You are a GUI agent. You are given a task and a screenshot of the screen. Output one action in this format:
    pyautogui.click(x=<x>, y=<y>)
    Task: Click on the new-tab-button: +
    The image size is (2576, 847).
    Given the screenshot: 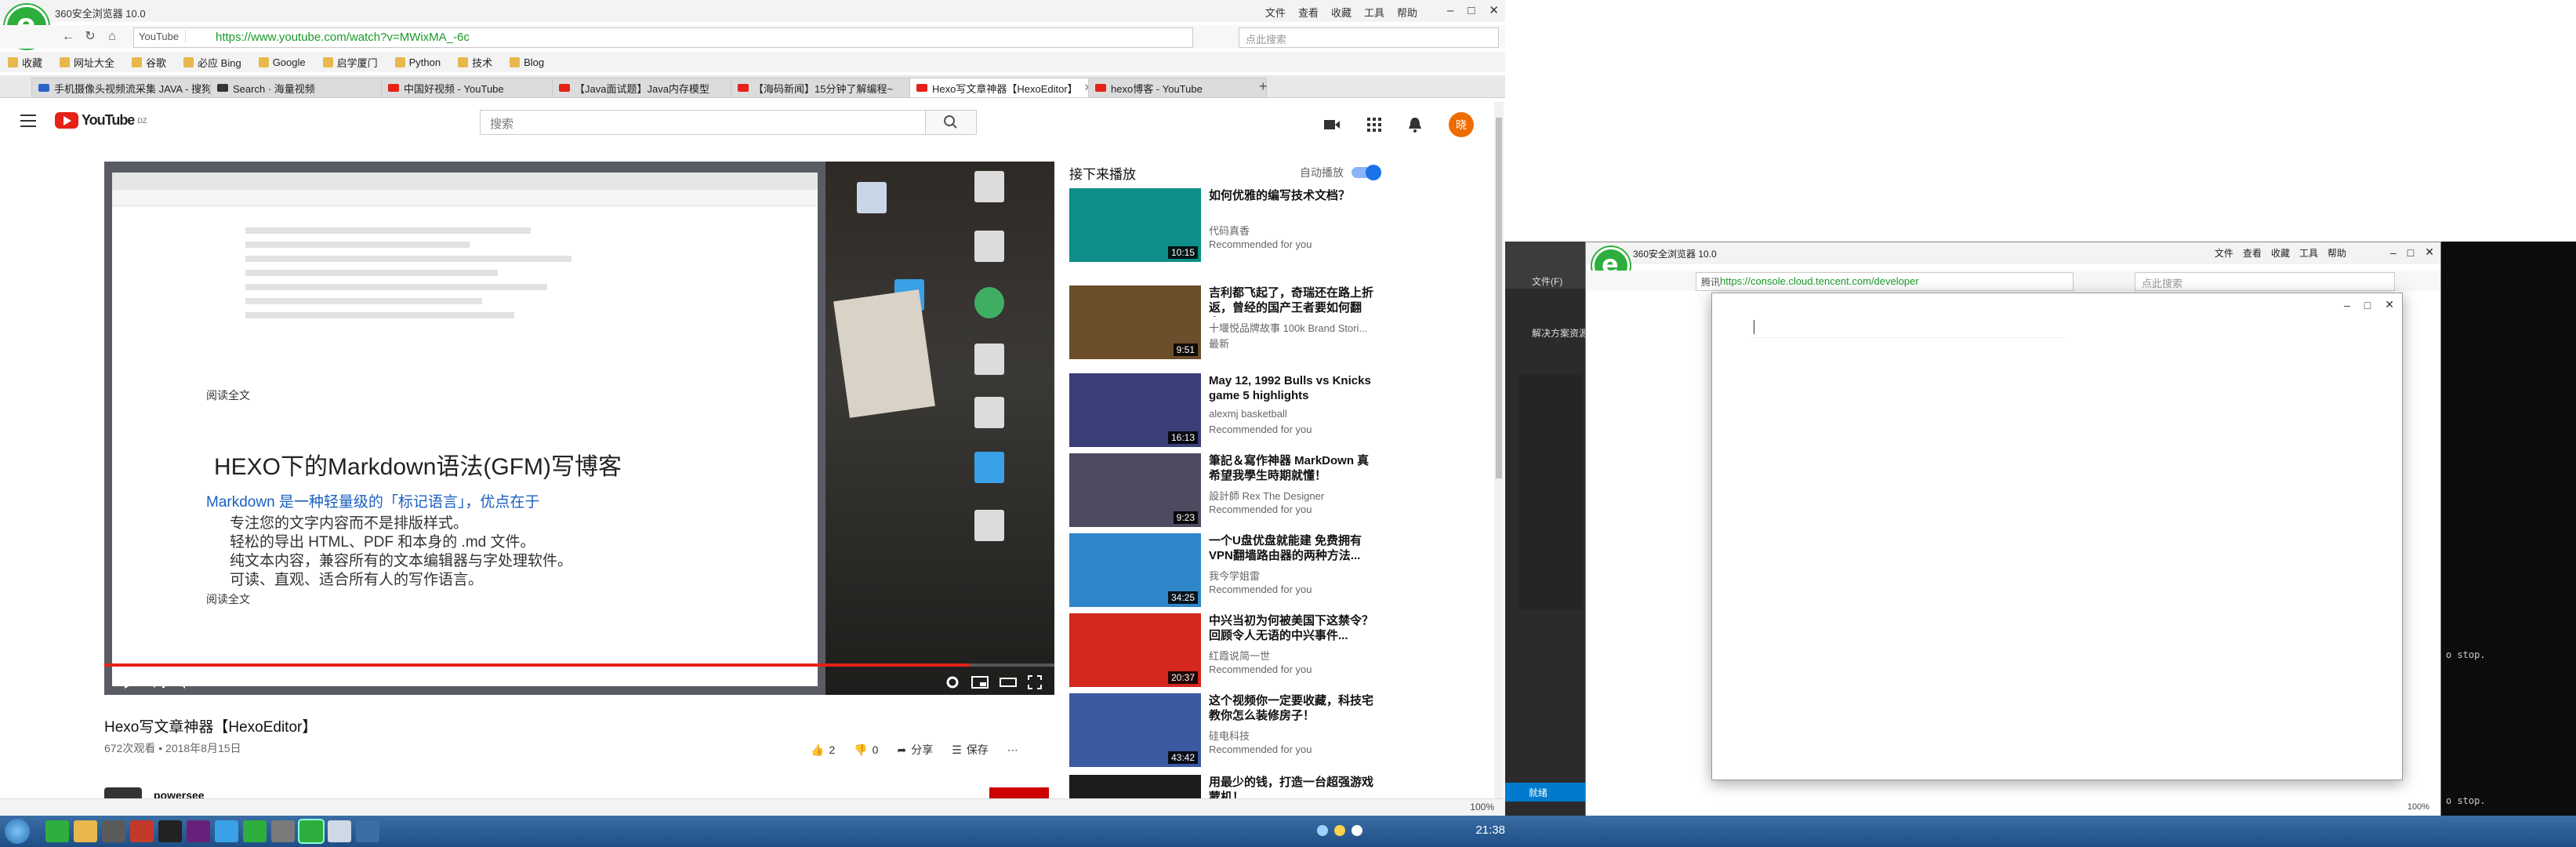 What is the action you would take?
    pyautogui.click(x=1264, y=86)
    